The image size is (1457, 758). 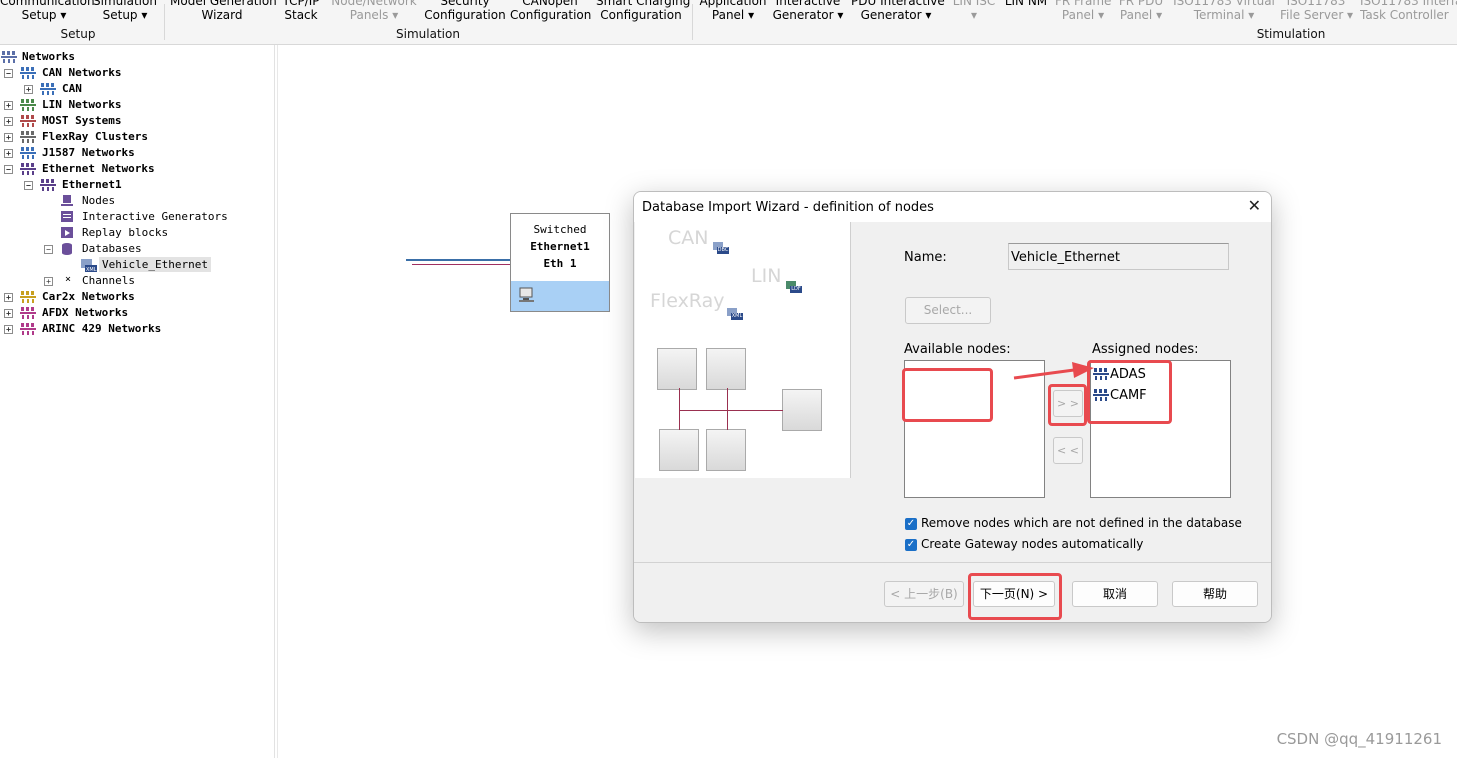 I want to click on name-field: Vehicle_Ethernet, so click(x=1118, y=256).